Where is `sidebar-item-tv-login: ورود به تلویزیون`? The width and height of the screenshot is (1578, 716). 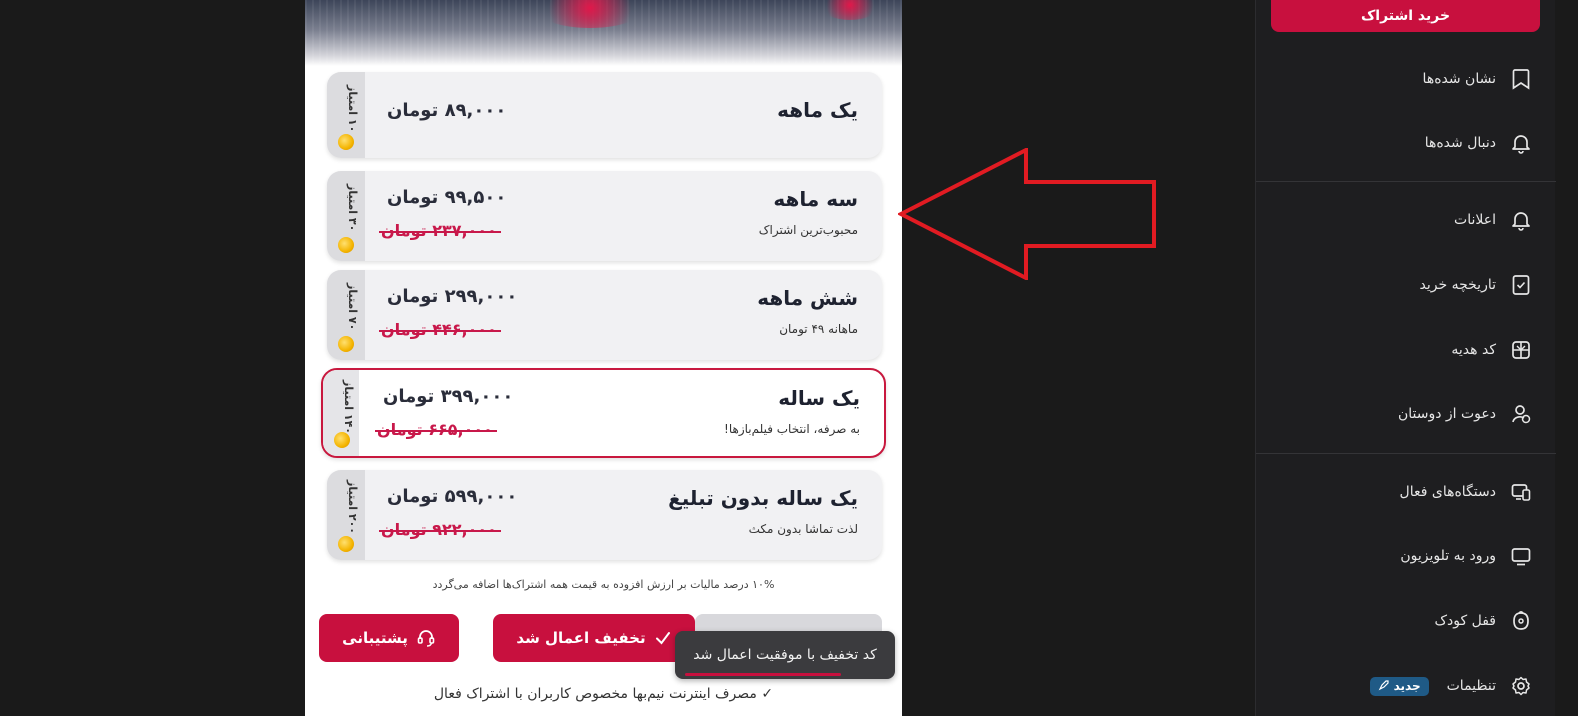 sidebar-item-tv-login: ورود به تلویزیون is located at coordinates (1406, 556).